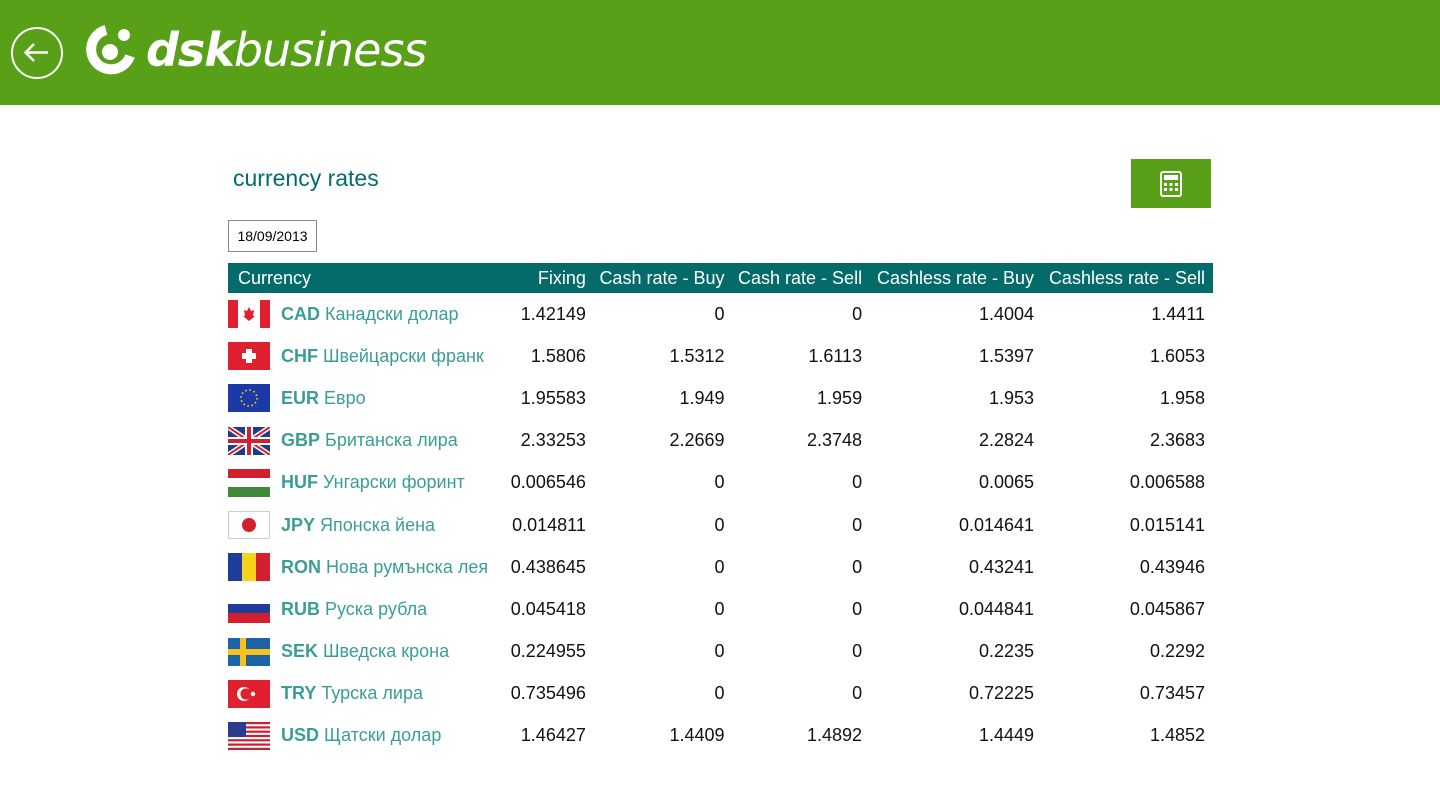  Describe the element at coordinates (1178, 313) in the screenshot. I see `cashless-sell-cell: 1.4411` at that location.